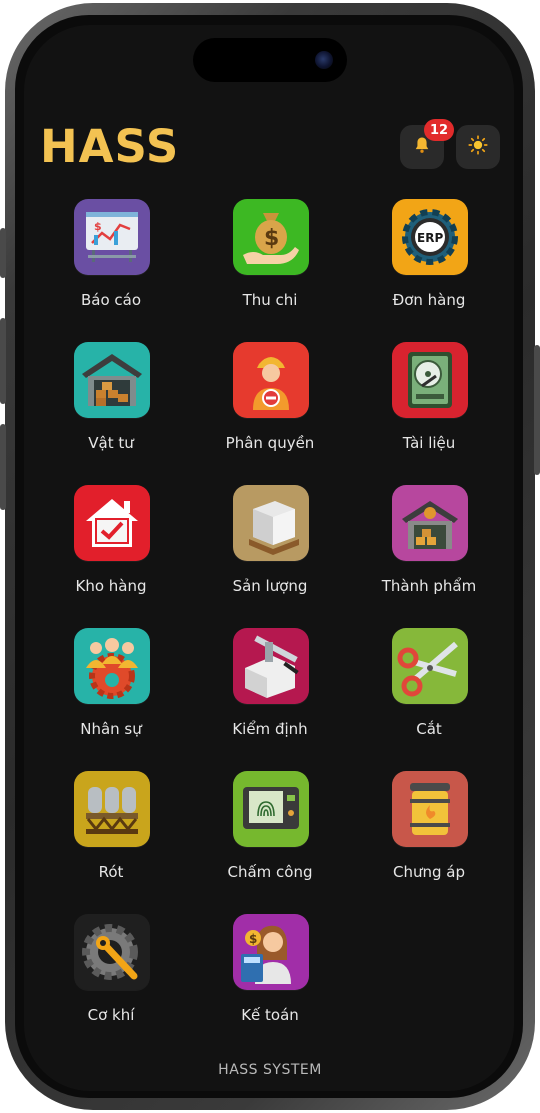 This screenshot has width=540, height=1113. Describe the element at coordinates (270, 1070) in the screenshot. I see `footer-text: HASS SYSTEM` at that location.